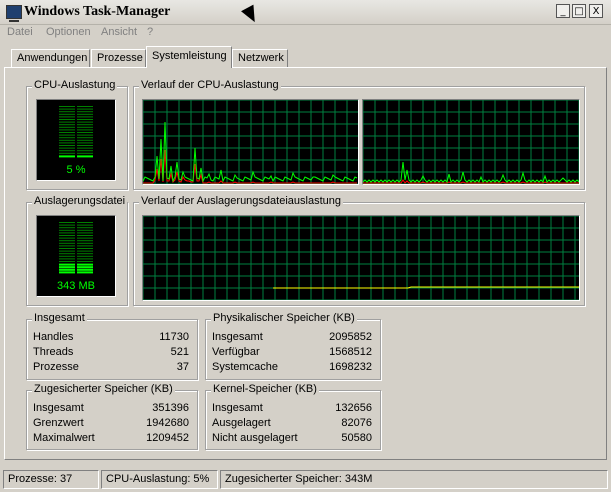  What do you see at coordinates (260, 58) in the screenshot?
I see `tab-netzwerk: Netzwerk` at bounding box center [260, 58].